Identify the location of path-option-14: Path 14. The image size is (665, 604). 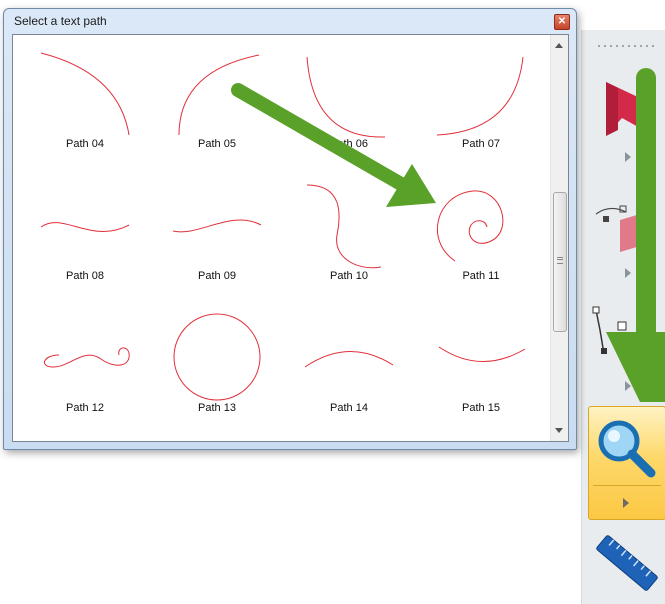
(349, 373).